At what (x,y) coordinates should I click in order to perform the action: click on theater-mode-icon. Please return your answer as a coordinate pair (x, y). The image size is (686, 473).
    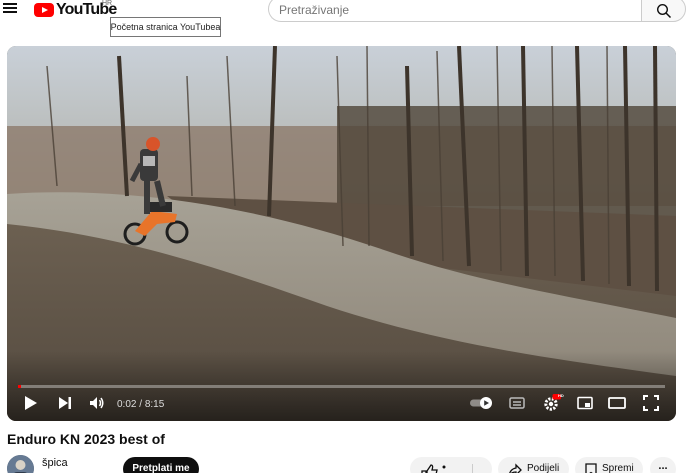
    Looking at the image, I should click on (617, 403).